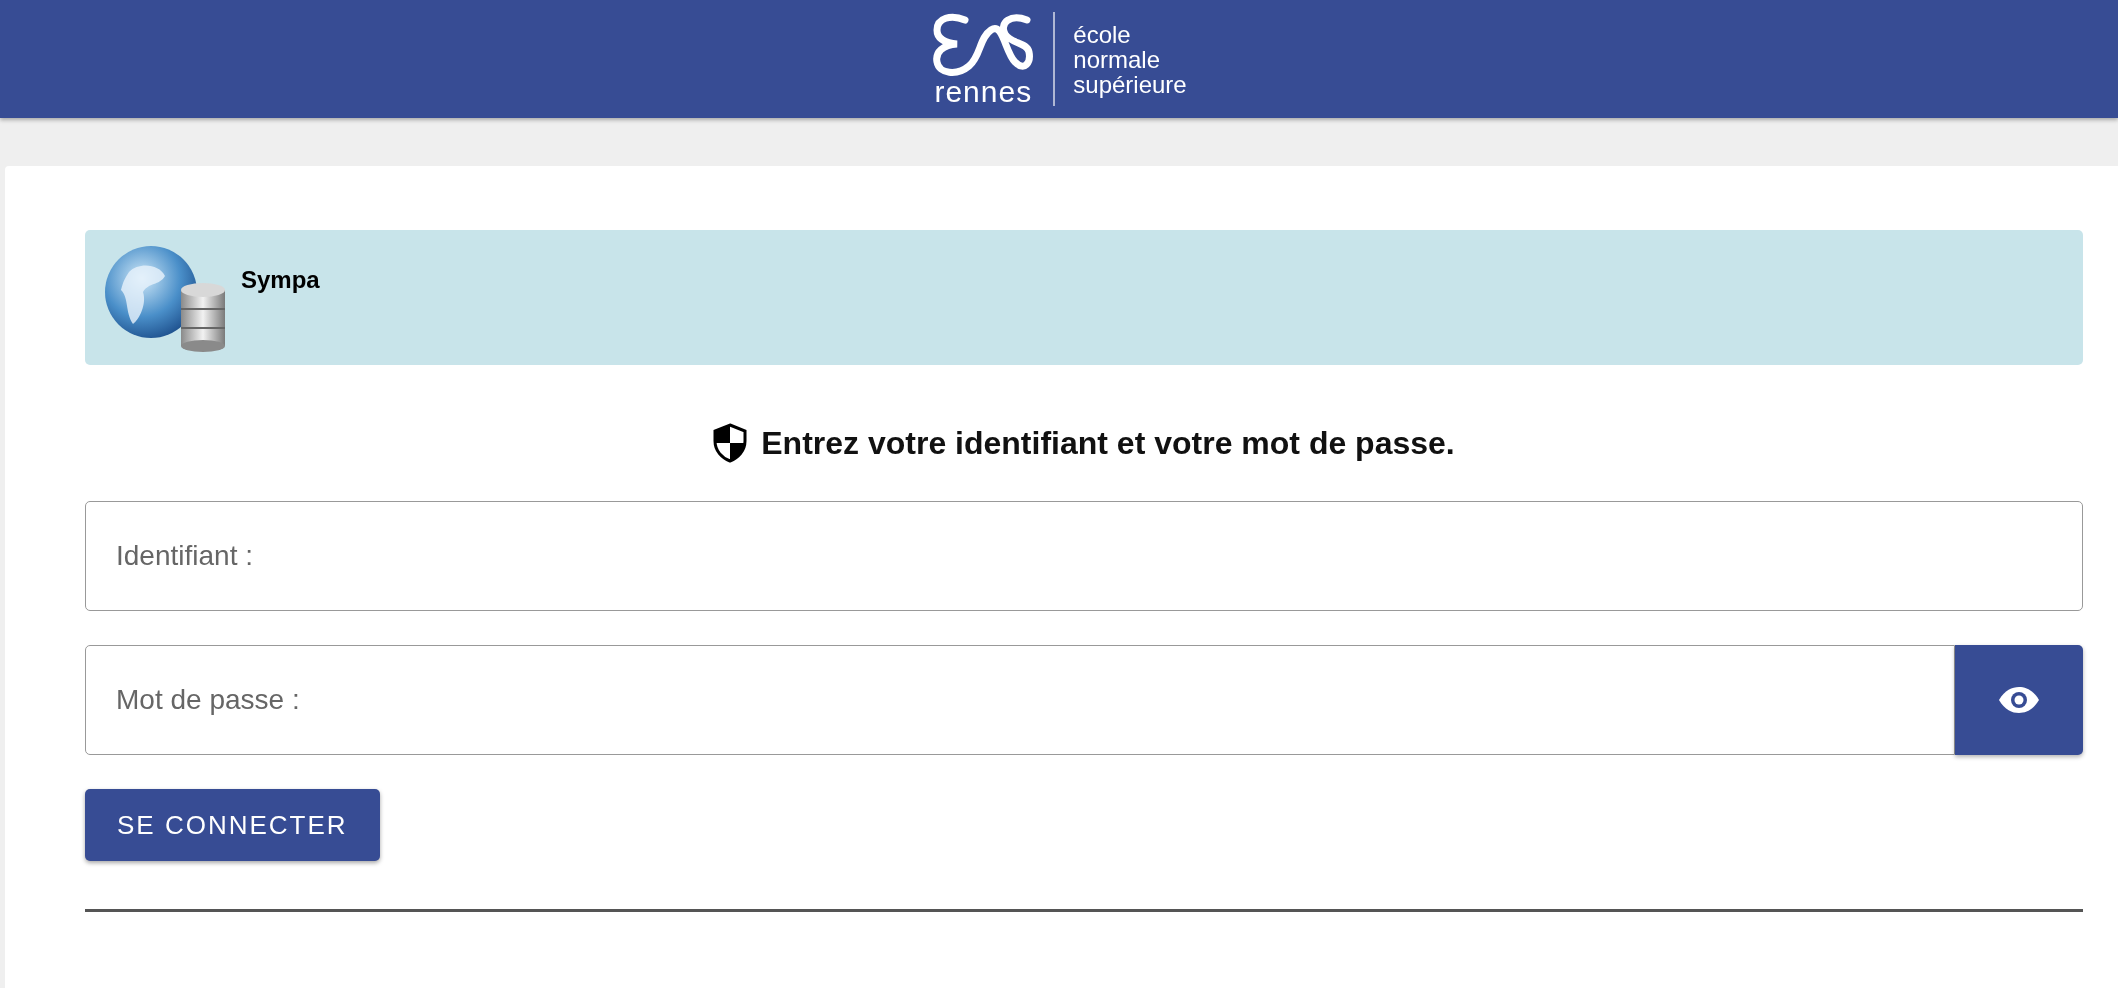 This screenshot has width=2118, height=988. What do you see at coordinates (1108, 443) in the screenshot?
I see `login-heading: Entrez votre identifiant et votre mot de passe.` at bounding box center [1108, 443].